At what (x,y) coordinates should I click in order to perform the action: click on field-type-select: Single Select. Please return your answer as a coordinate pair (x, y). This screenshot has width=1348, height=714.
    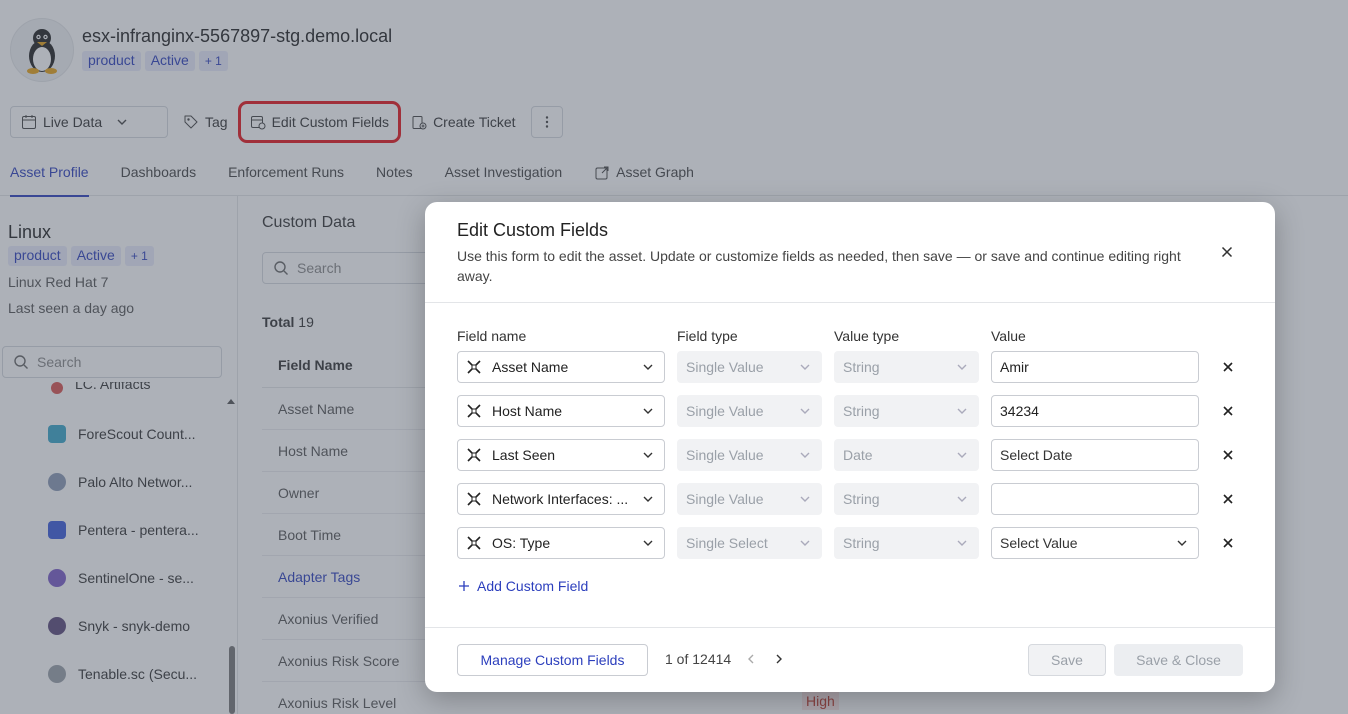
    Looking at the image, I should click on (749, 543).